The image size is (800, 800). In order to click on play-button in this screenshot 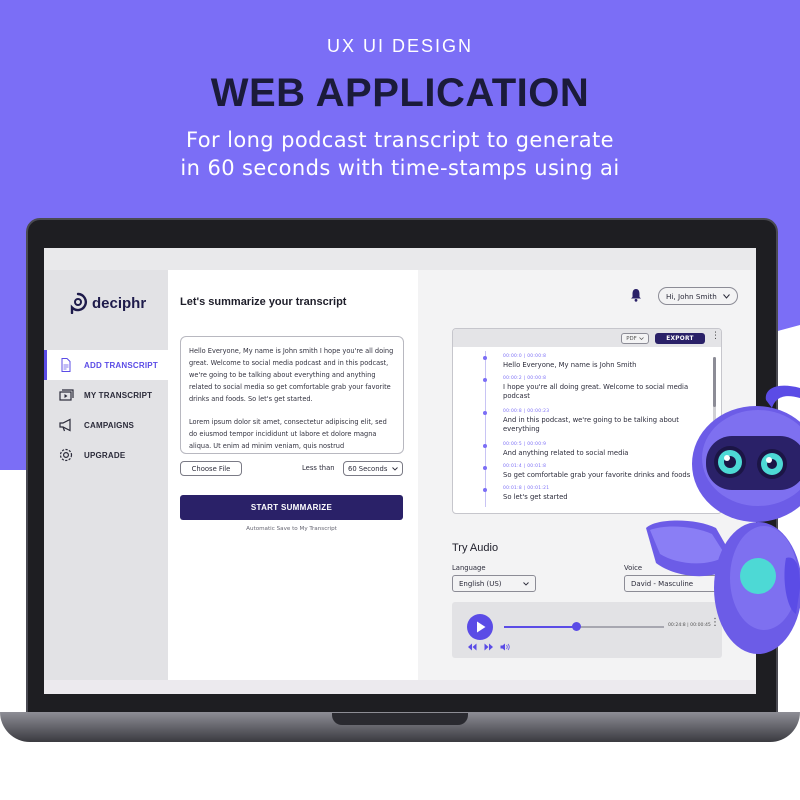, I will do `click(480, 627)`.